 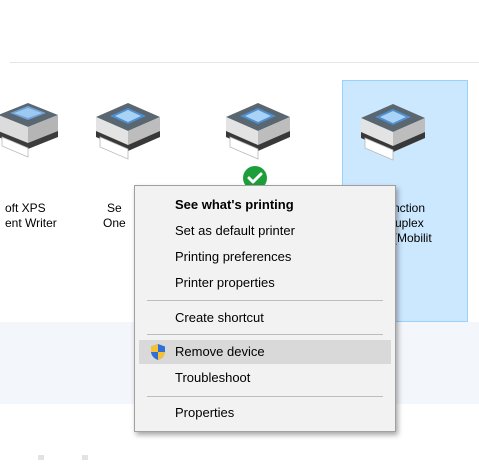 I want to click on menu-item-printing-preferences: Printing preferences, so click(x=265, y=257).